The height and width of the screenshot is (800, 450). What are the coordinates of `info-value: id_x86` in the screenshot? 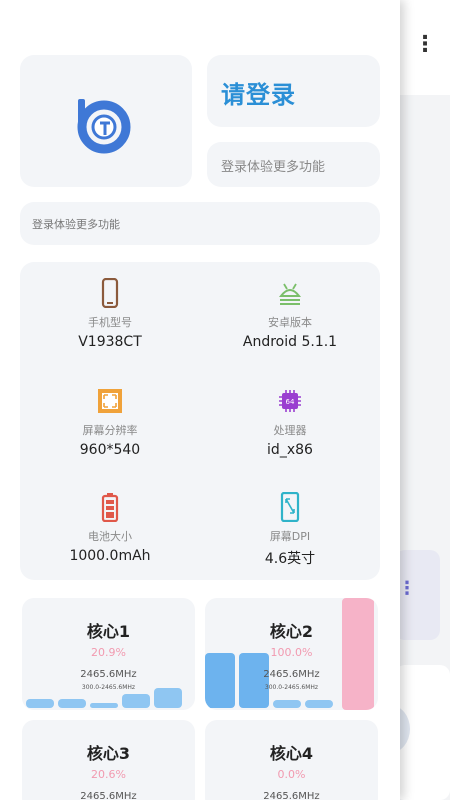 It's located at (290, 450).